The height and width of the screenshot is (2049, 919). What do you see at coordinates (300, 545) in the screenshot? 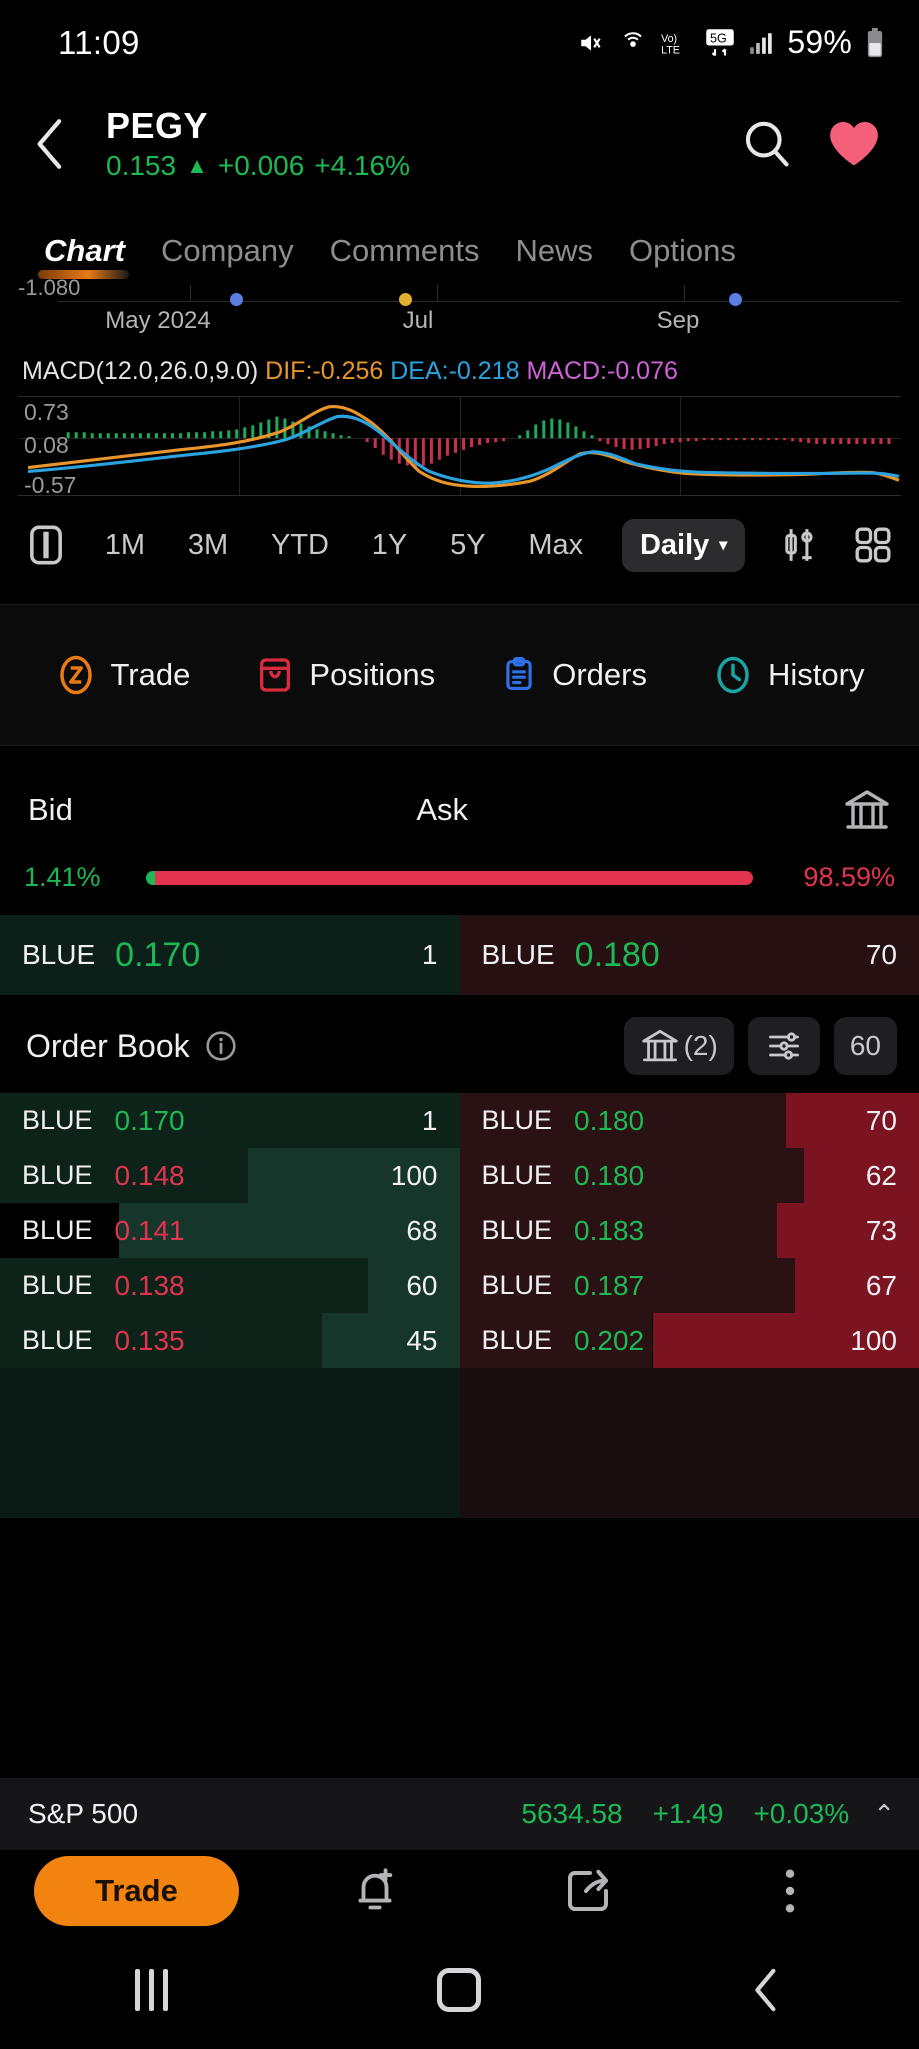
I see `timeframe-ytd: YTD` at bounding box center [300, 545].